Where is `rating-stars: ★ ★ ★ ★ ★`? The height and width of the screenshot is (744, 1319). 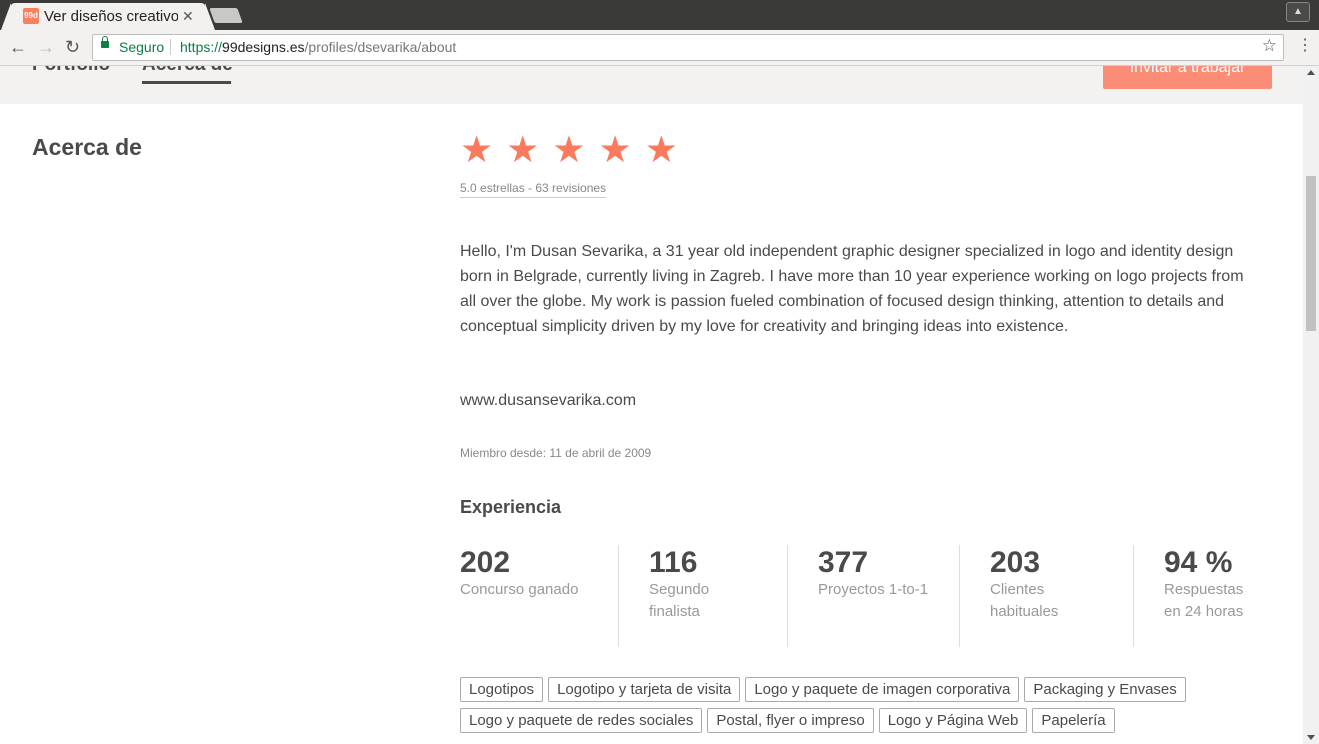 rating-stars: ★ ★ ★ ★ ★ is located at coordinates (575, 149).